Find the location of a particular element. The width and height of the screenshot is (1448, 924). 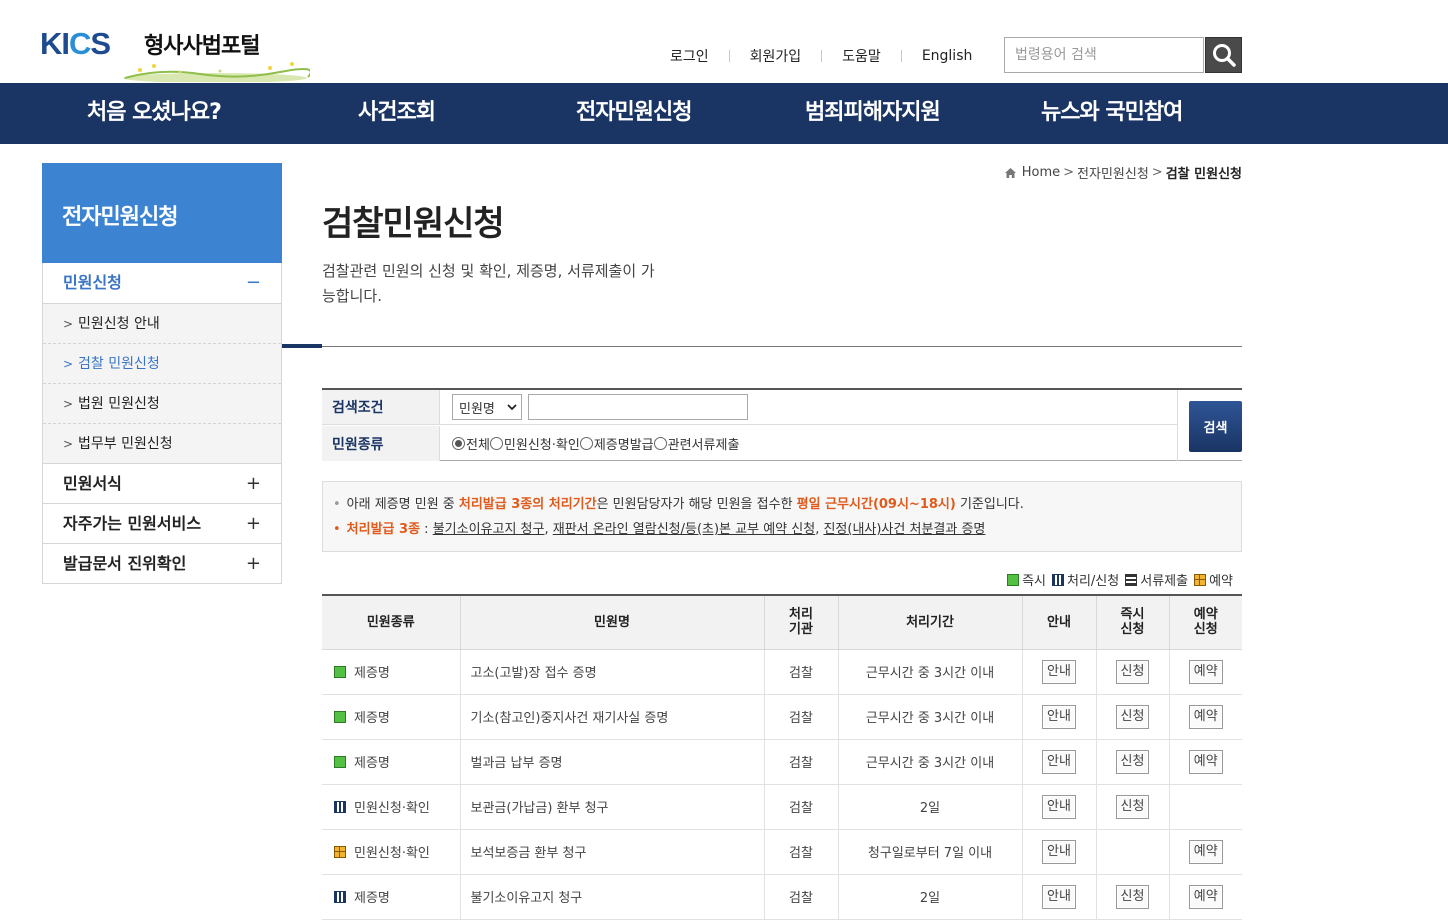

lnb-sub-item-guide: > 민원신청 안내 is located at coordinates (162, 323).